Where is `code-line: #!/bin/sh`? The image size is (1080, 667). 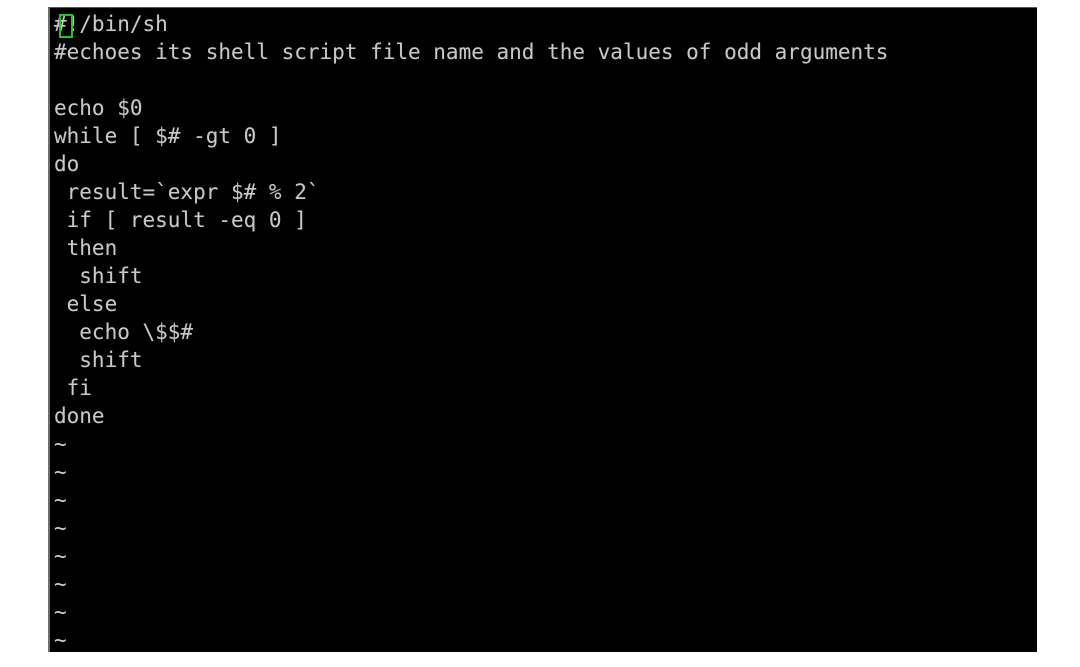 code-line: #!/bin/sh is located at coordinates (545, 24).